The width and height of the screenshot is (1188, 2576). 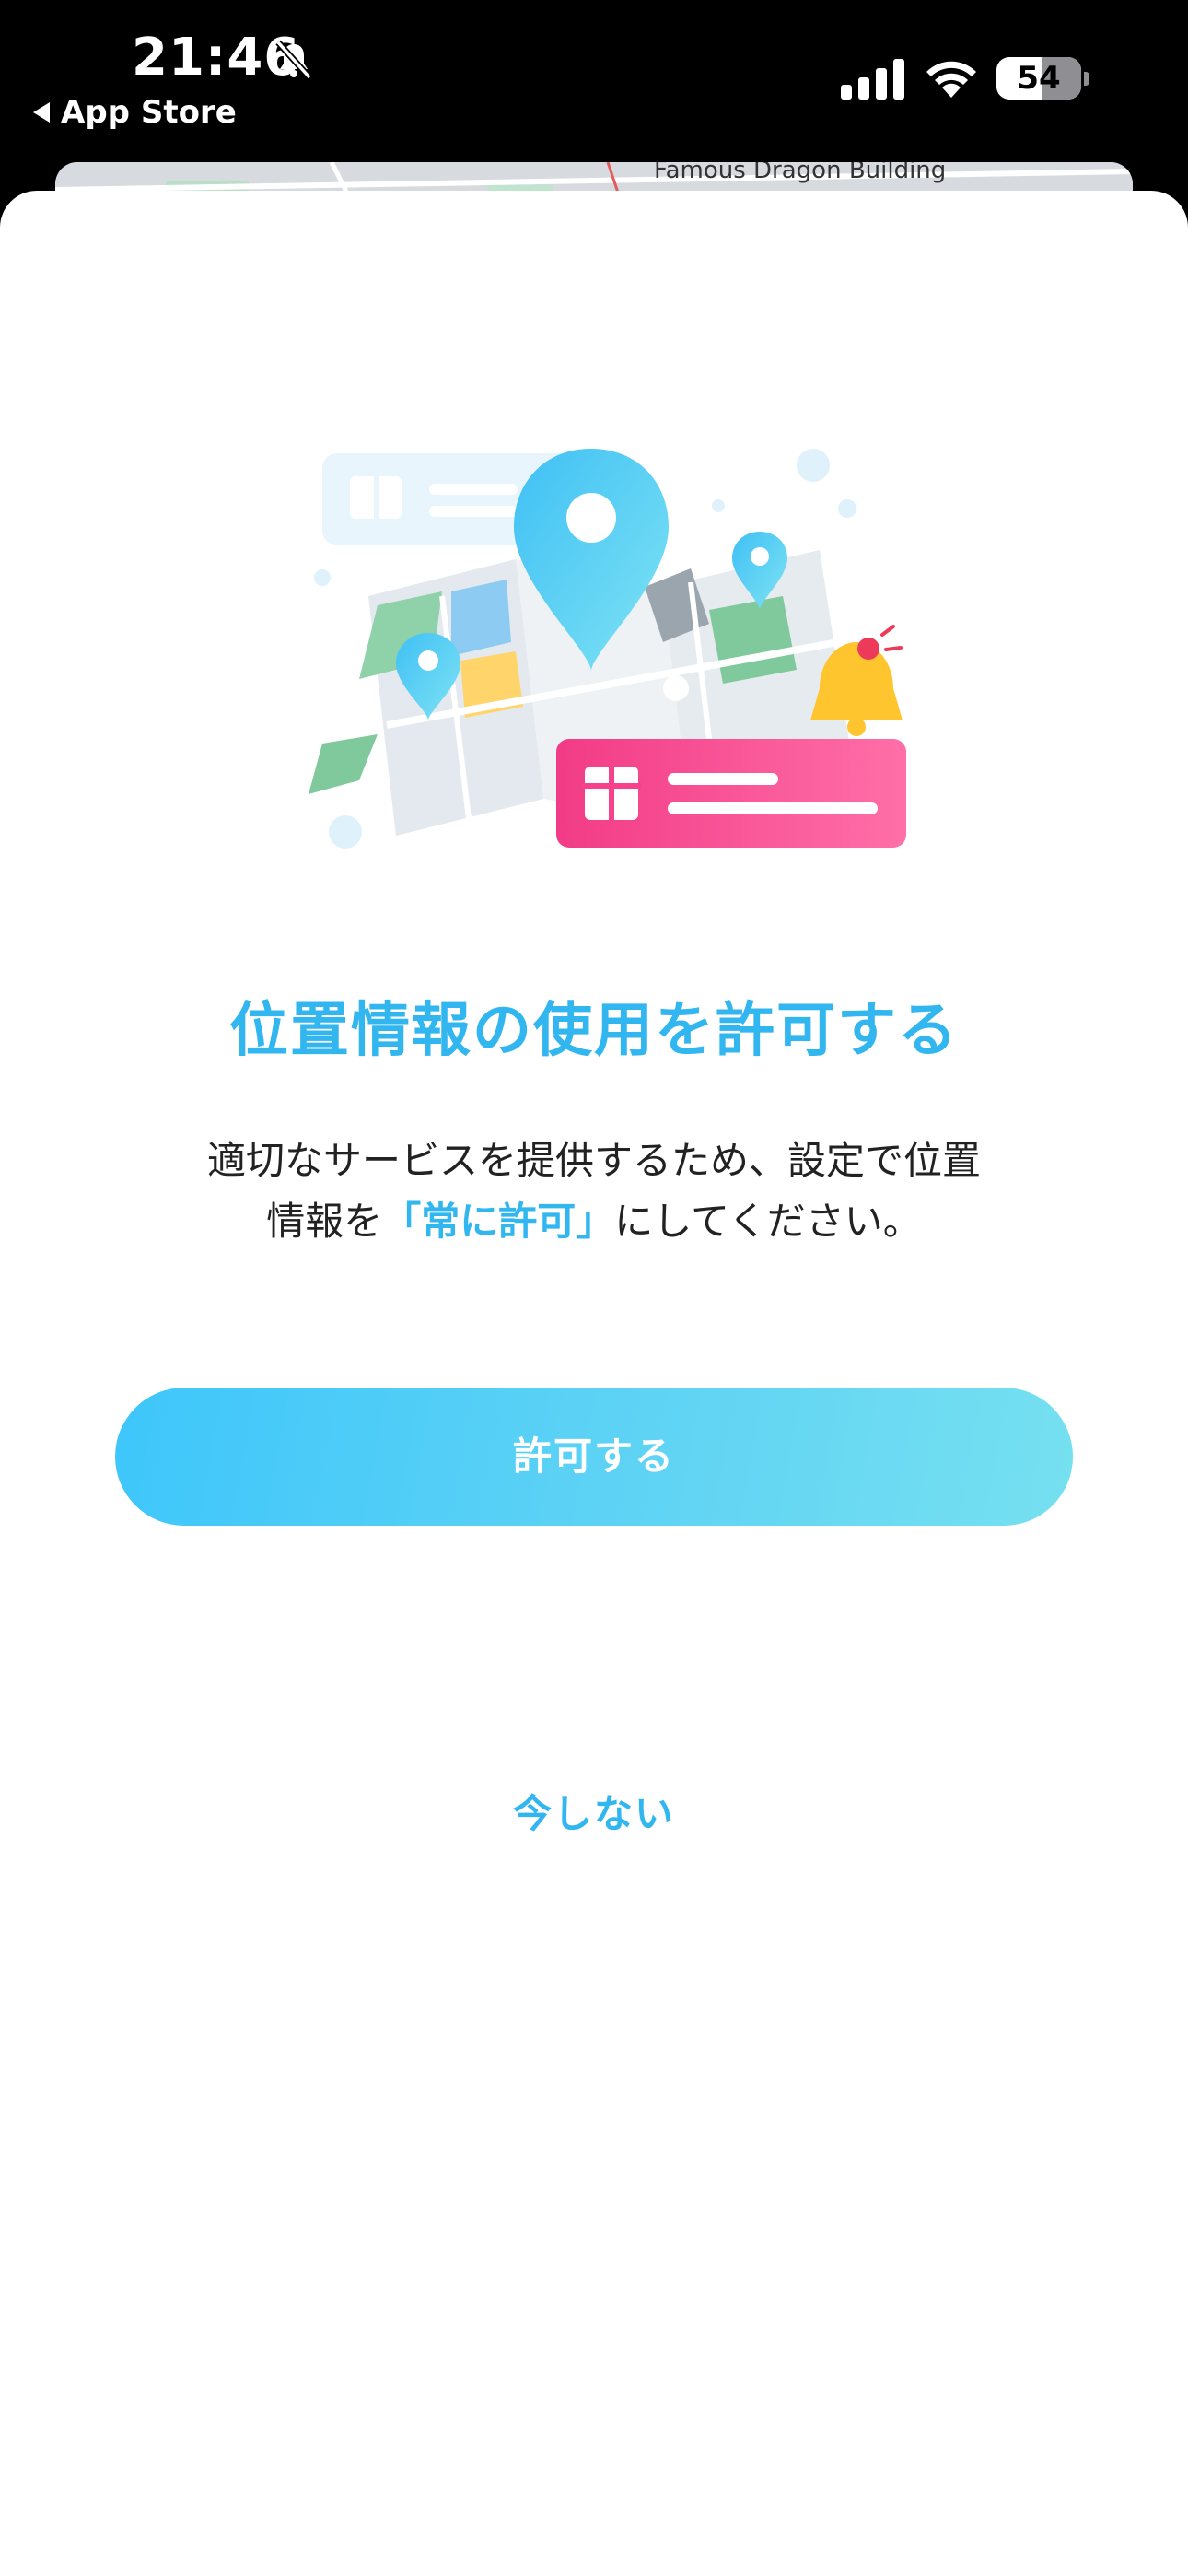 What do you see at coordinates (594, 1031) in the screenshot?
I see `sheet-title: 位置情報の使用を許可する` at bounding box center [594, 1031].